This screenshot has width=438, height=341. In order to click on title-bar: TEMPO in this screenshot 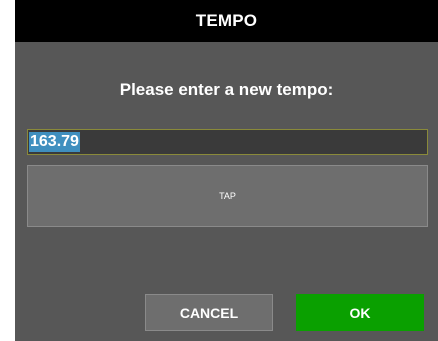, I will do `click(226, 21)`.